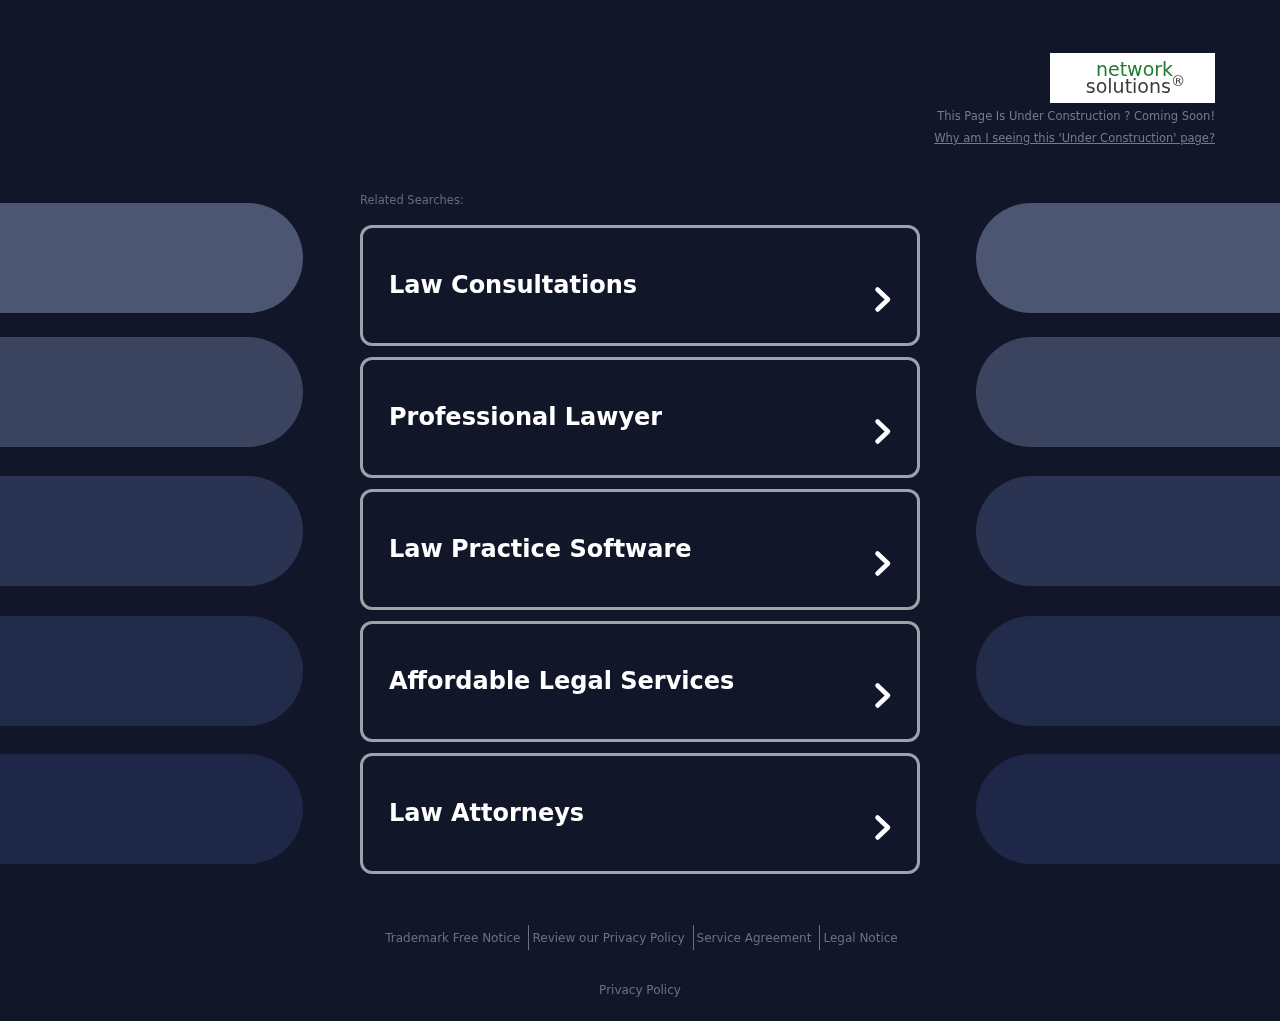 Image resolution: width=1280 pixels, height=1021 pixels. I want to click on related-search-link: Law Consultations, so click(640, 285).